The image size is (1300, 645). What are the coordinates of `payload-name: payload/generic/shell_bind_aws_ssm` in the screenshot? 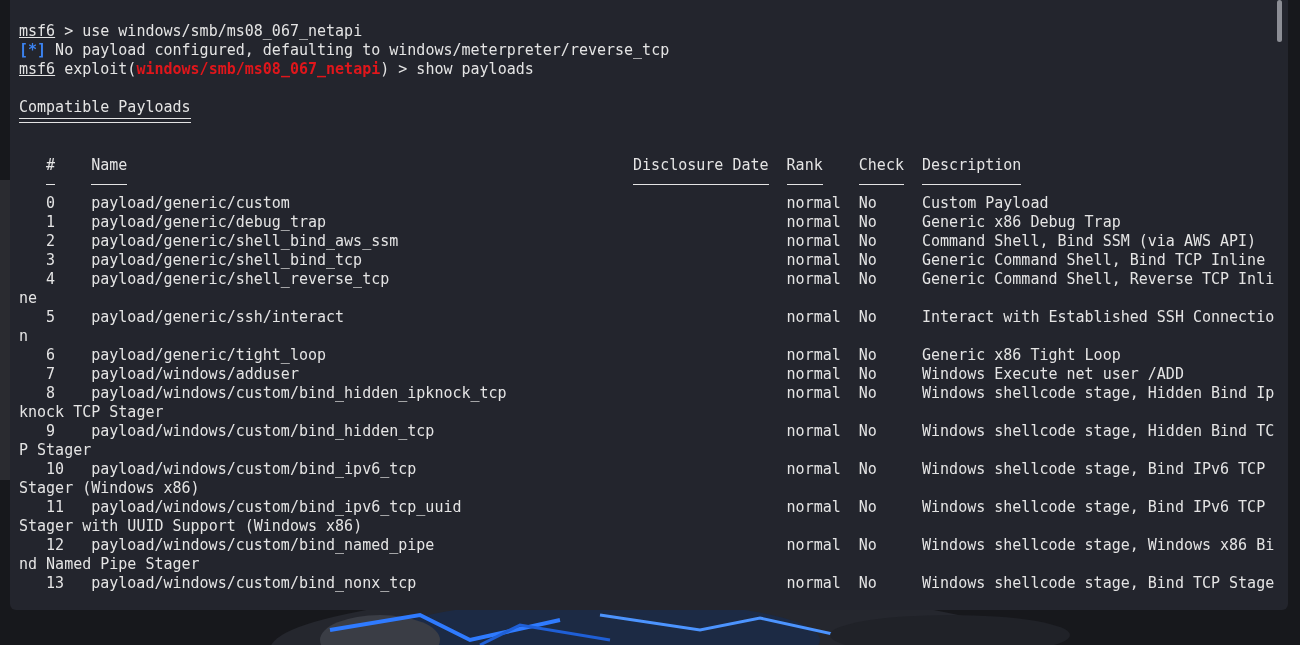 It's located at (245, 241).